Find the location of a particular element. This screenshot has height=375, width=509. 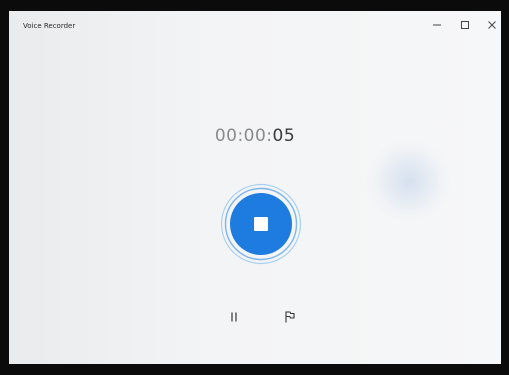

close-icon is located at coordinates (492, 25).